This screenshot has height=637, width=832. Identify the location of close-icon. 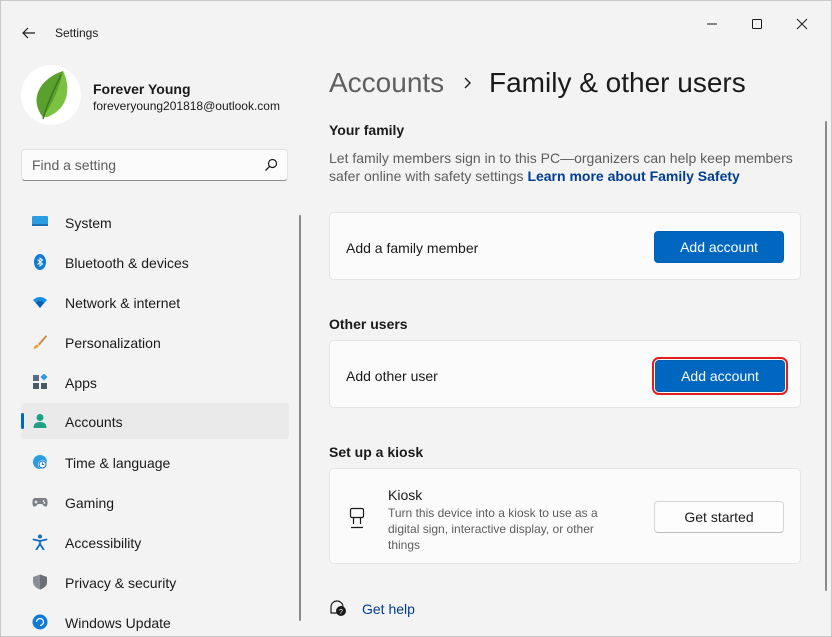
(802, 24).